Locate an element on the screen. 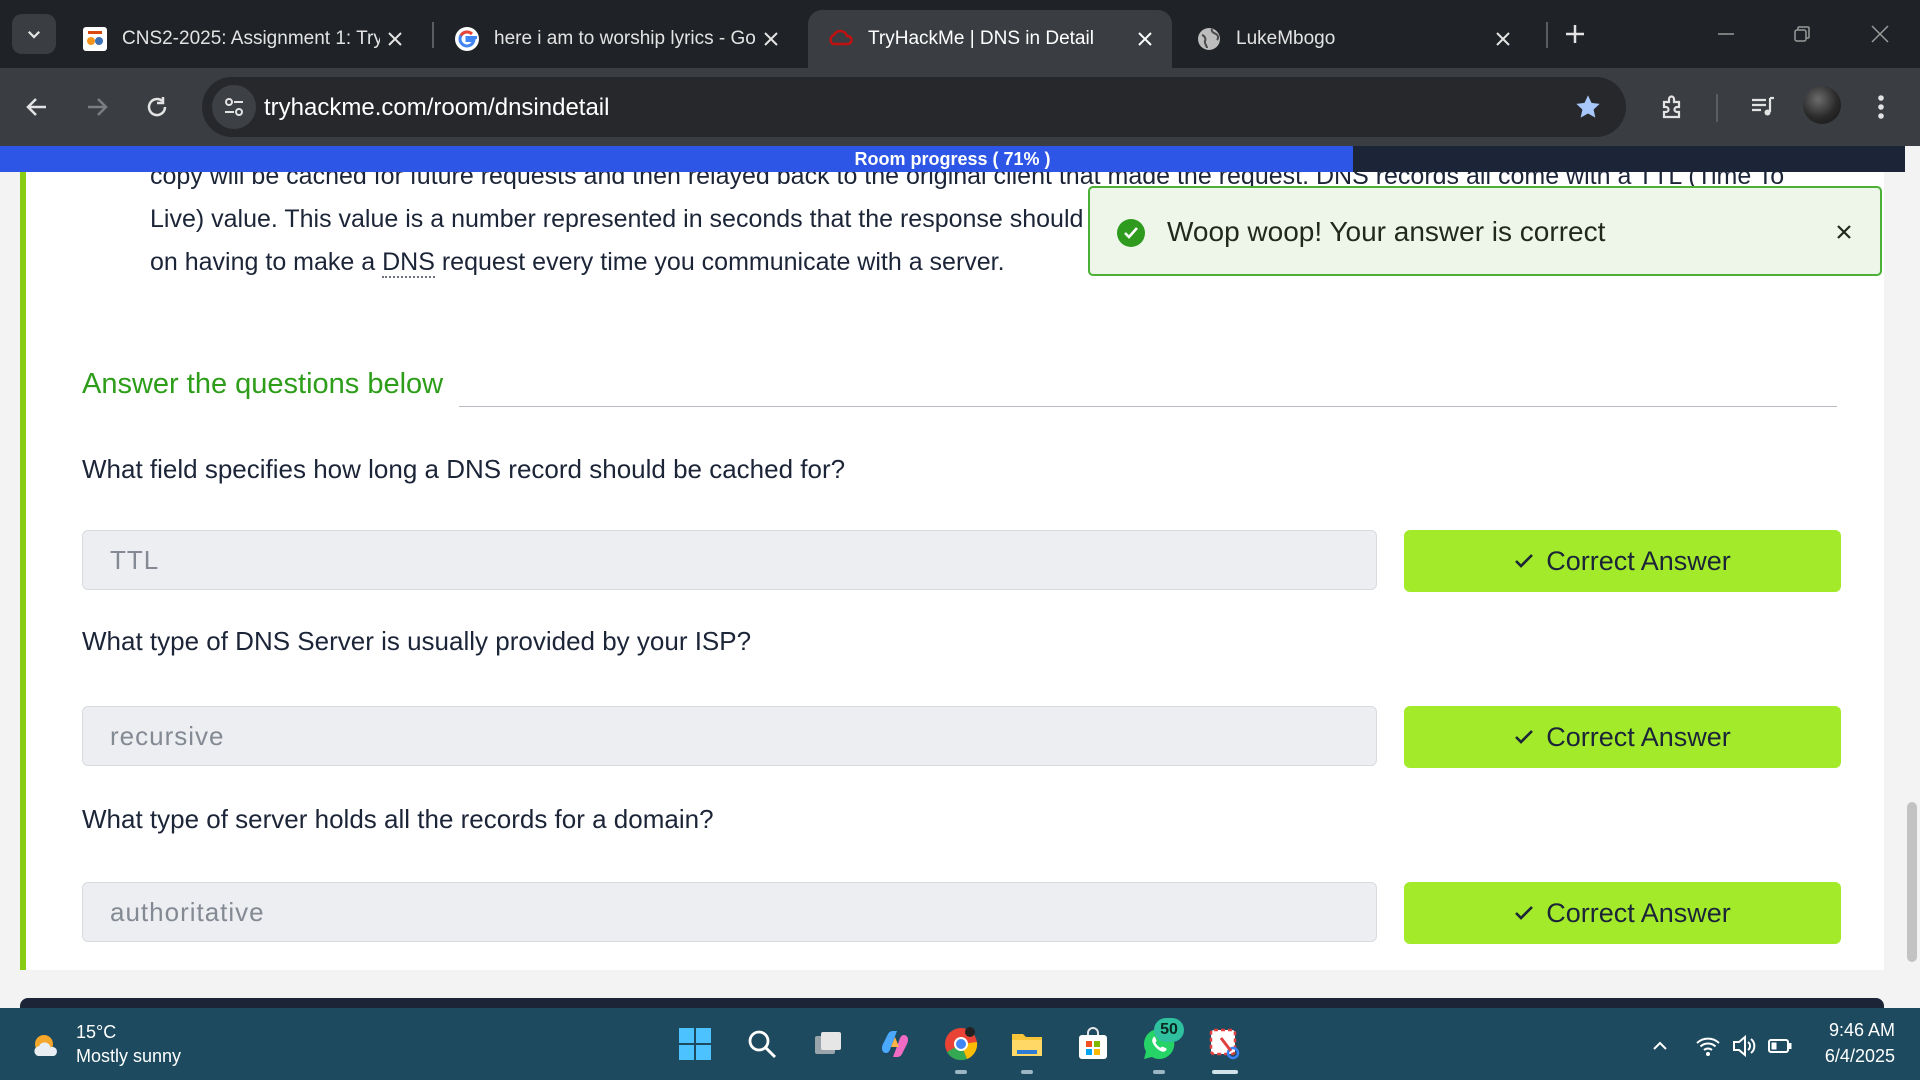  tune-icon is located at coordinates (234, 107).